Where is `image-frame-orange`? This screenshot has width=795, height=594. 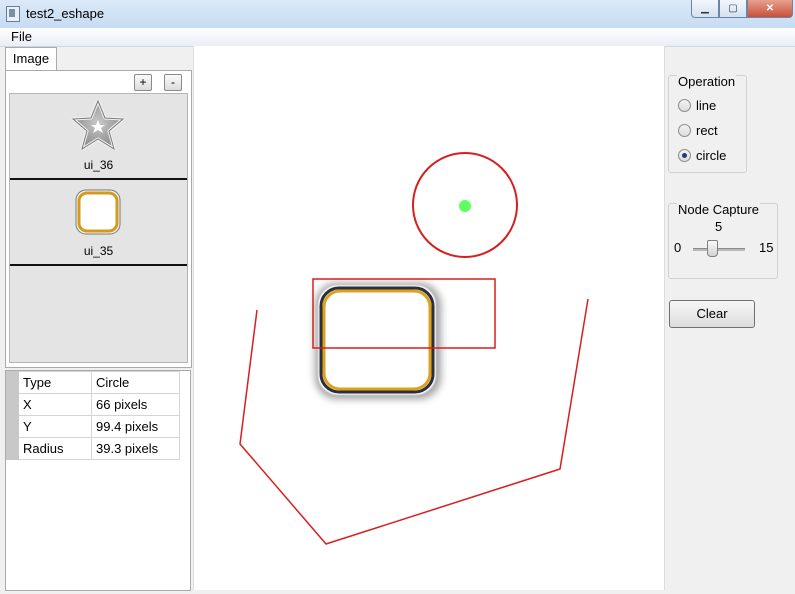
image-frame-orange is located at coordinates (377, 340).